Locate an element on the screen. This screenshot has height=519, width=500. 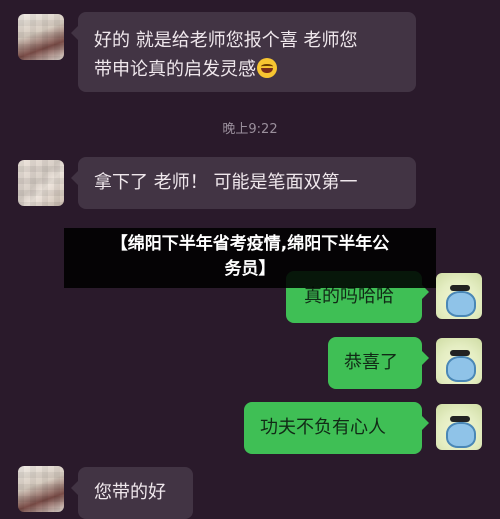
message-text-line: 您带的好 is located at coordinates (130, 492).